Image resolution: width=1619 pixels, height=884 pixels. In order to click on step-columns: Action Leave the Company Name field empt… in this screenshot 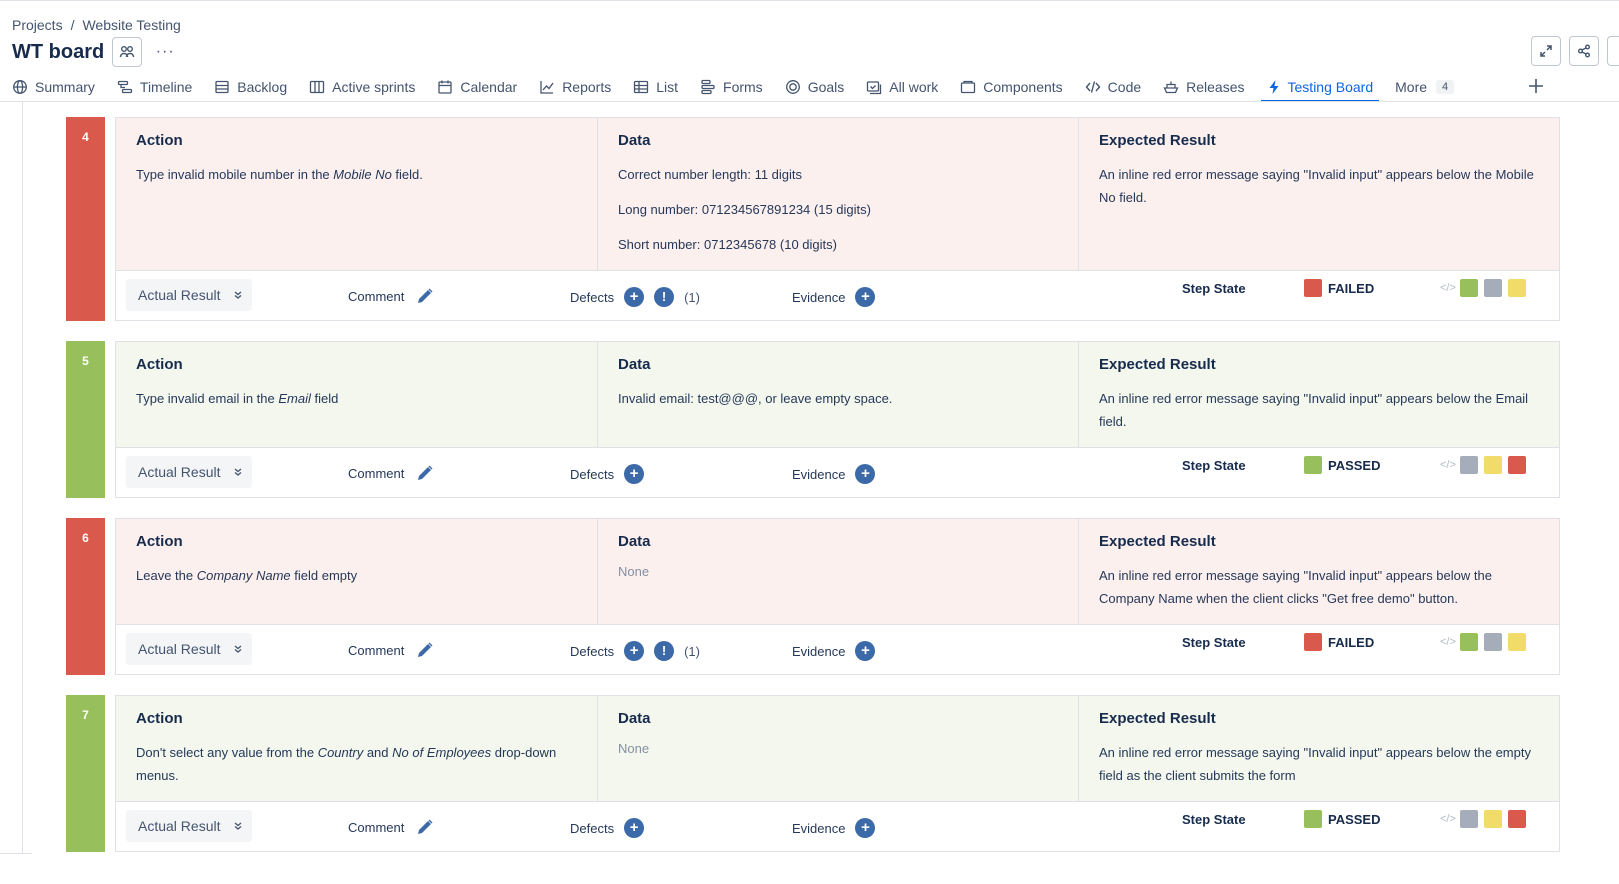, I will do `click(837, 571)`.